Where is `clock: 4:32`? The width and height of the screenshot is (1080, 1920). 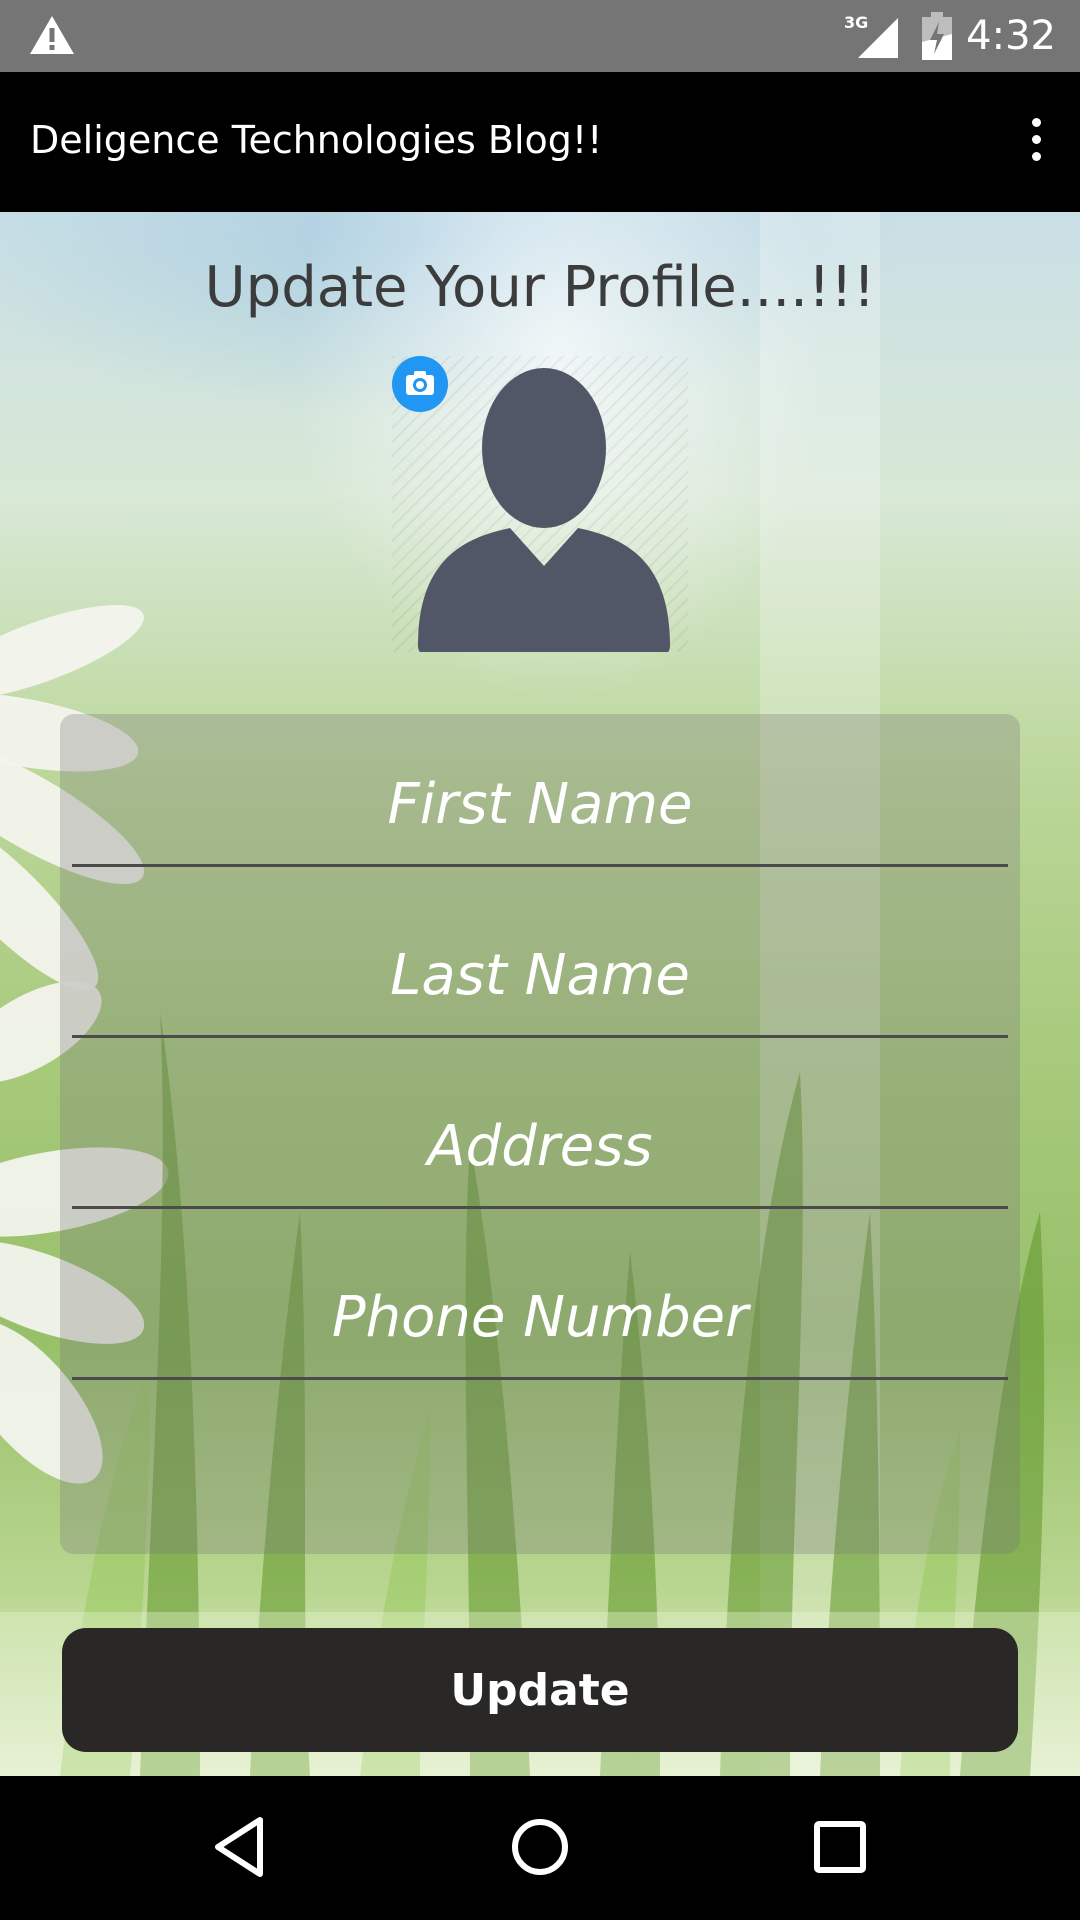 clock: 4:32 is located at coordinates (1011, 36).